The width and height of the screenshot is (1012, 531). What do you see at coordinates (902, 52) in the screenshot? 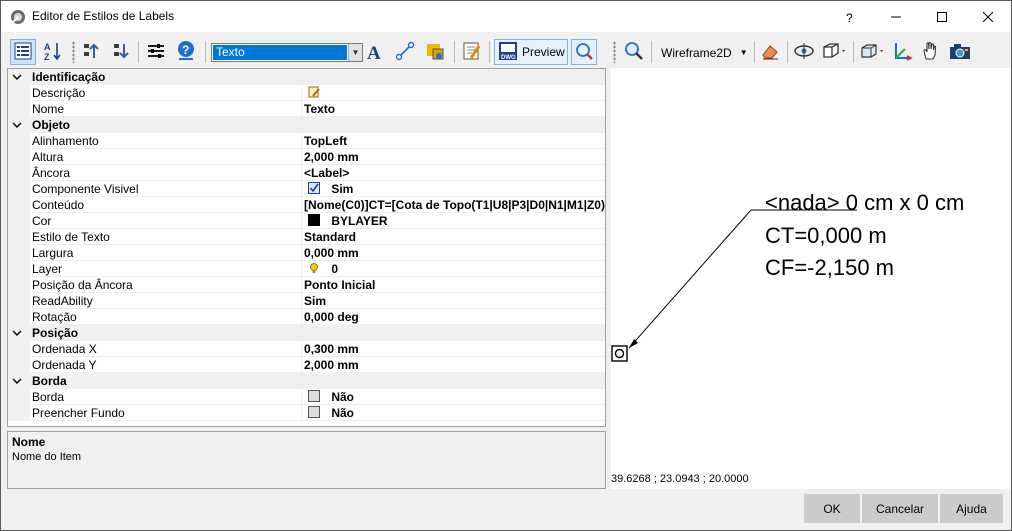
I see `axes-button` at bounding box center [902, 52].